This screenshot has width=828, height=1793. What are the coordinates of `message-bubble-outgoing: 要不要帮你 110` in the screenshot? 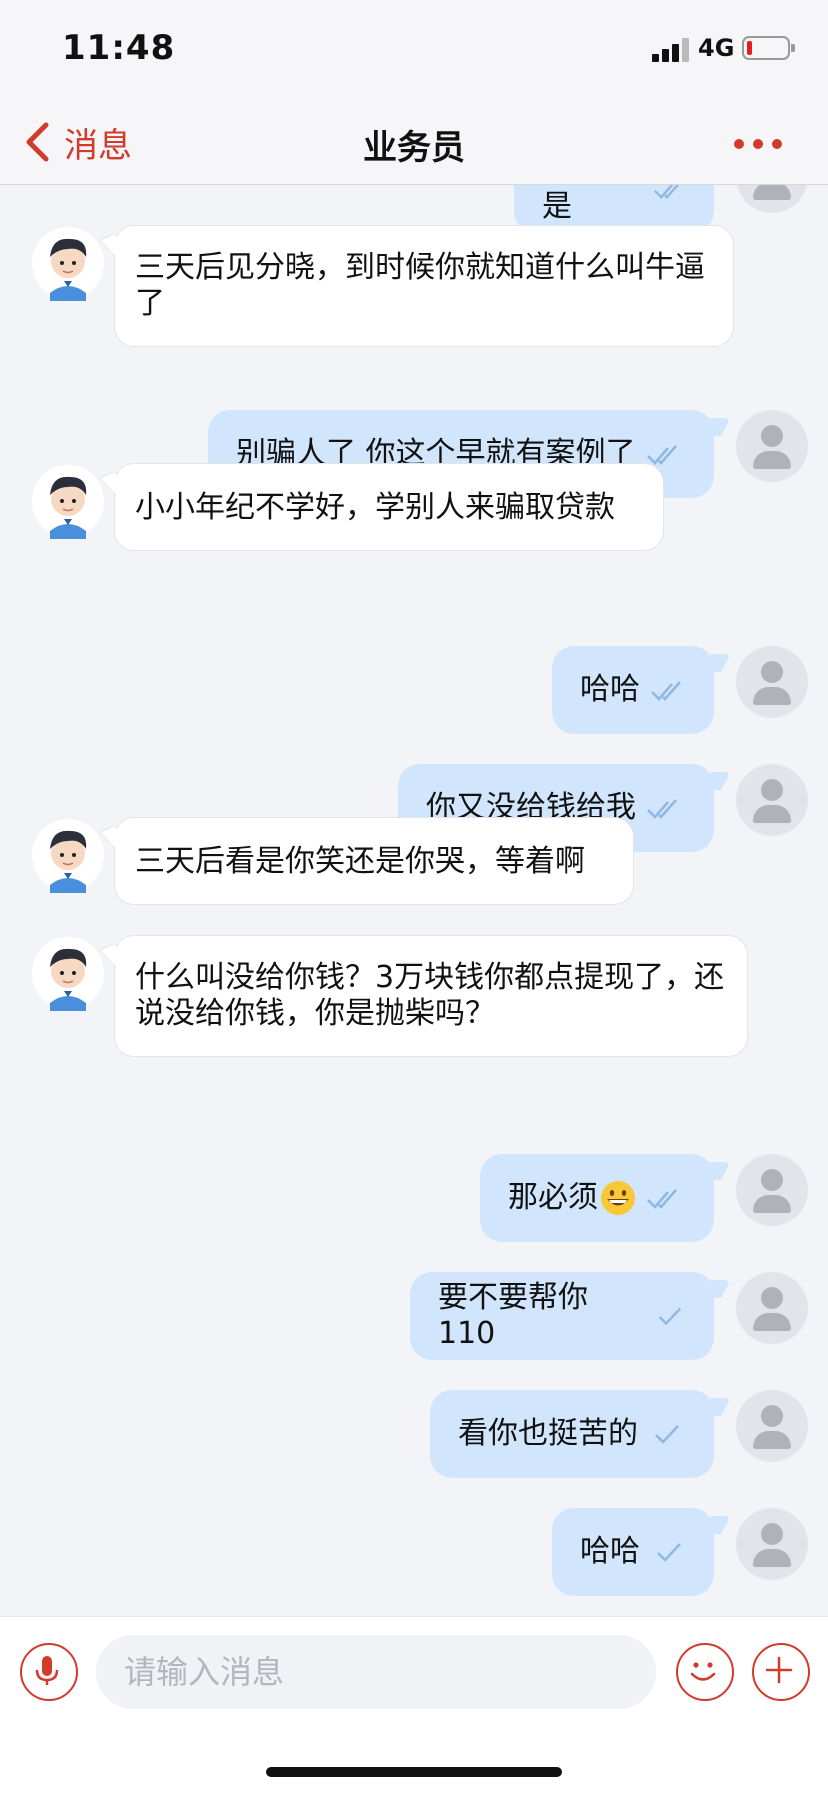 It's located at (562, 1316).